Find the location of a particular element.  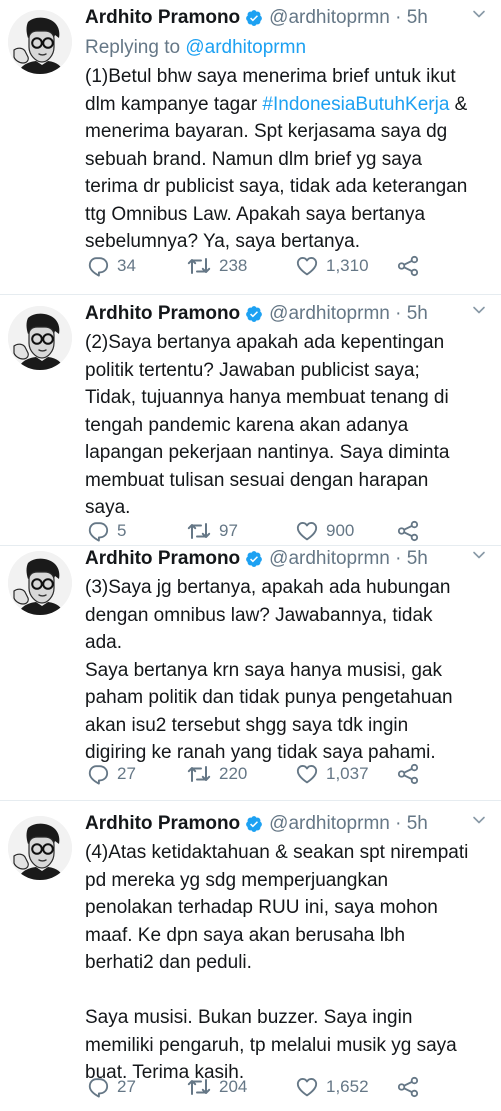

reply-count: 34 is located at coordinates (126, 265).